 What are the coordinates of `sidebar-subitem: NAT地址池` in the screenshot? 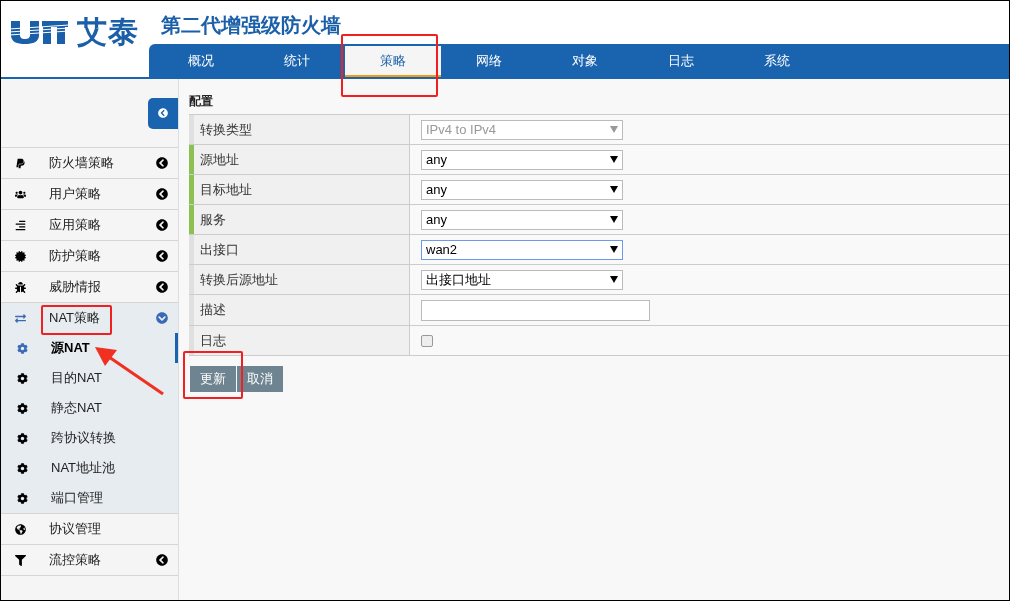 It's located at (89, 468).